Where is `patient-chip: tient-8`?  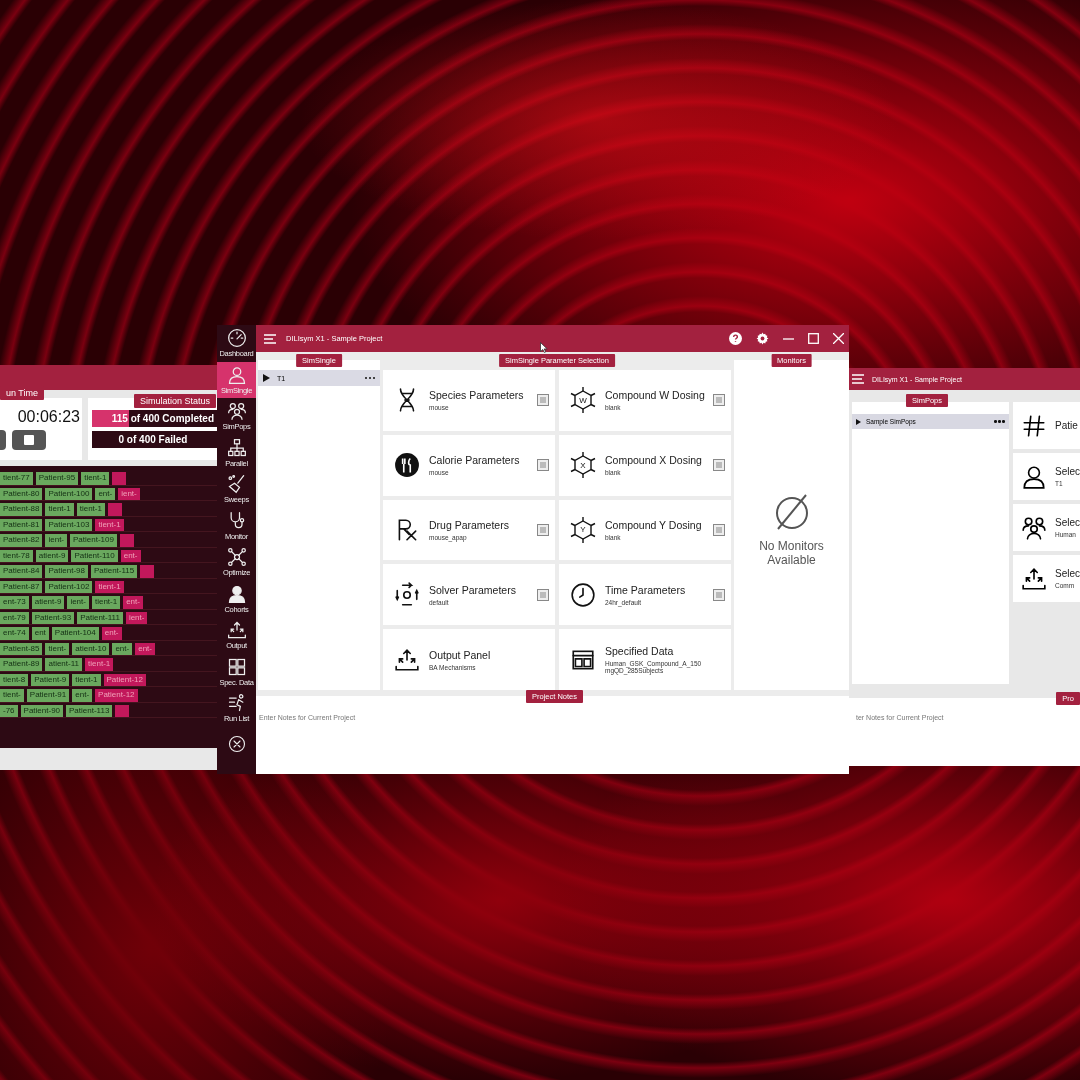
patient-chip: tient-8 is located at coordinates (14, 679).